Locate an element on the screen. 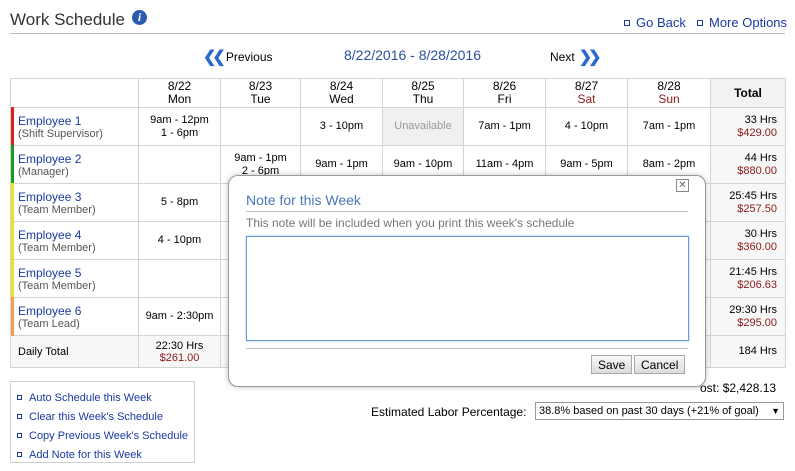 This screenshot has width=795, height=471. employee-cell: Employee 3 (Team Member) is located at coordinates (74, 202).